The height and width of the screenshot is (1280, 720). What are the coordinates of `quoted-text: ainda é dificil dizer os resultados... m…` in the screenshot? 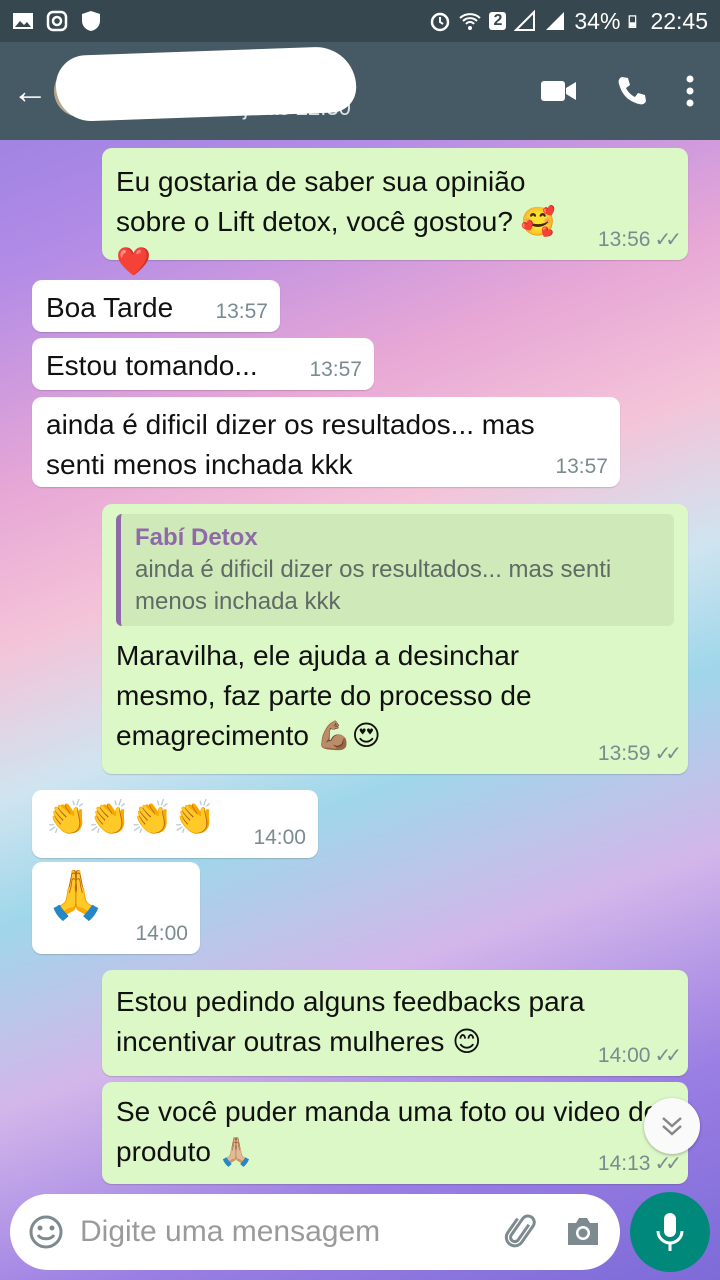 It's located at (373, 585).